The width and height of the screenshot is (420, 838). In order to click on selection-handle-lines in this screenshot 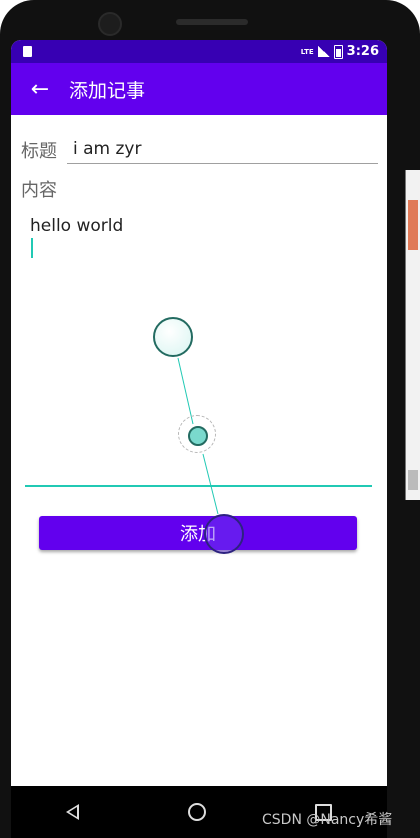, I will do `click(198, 436)`.